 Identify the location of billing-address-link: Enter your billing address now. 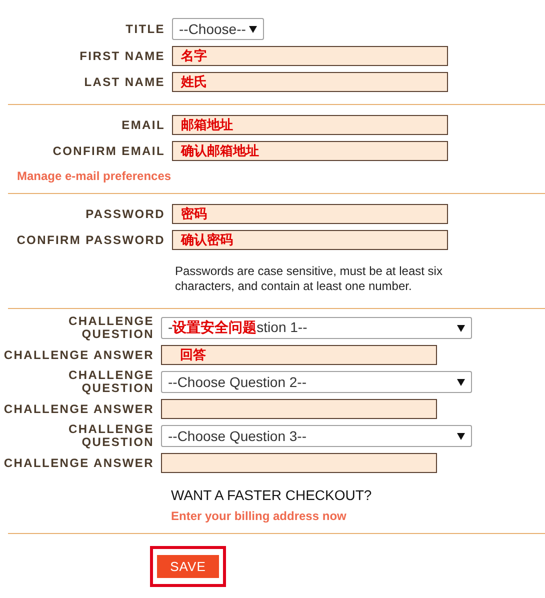
(358, 516).